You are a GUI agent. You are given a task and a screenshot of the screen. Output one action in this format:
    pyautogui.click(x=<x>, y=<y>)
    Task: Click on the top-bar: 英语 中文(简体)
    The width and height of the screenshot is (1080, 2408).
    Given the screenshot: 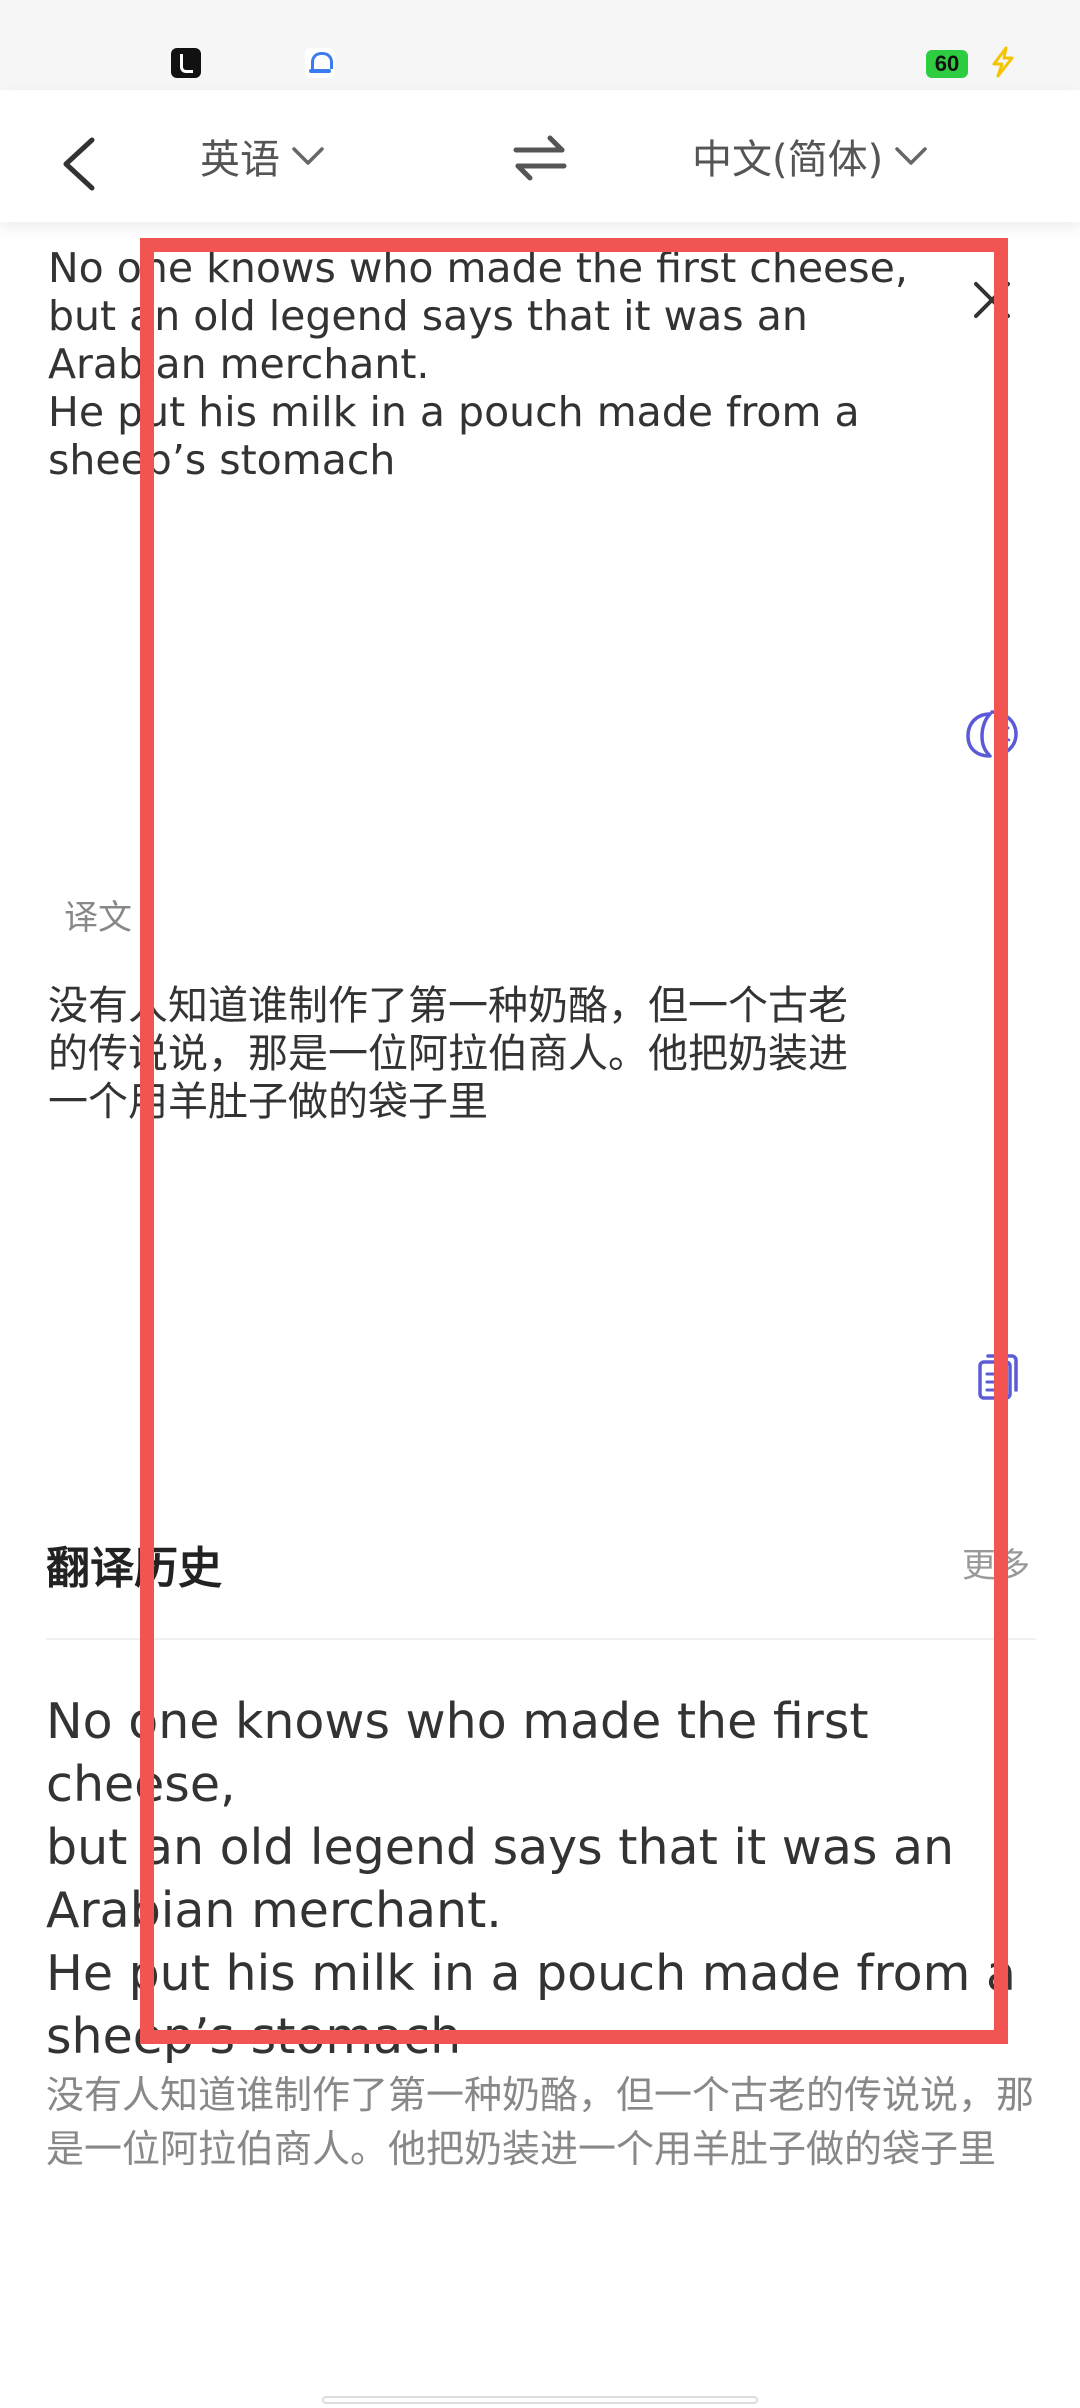 What is the action you would take?
    pyautogui.click(x=540, y=156)
    